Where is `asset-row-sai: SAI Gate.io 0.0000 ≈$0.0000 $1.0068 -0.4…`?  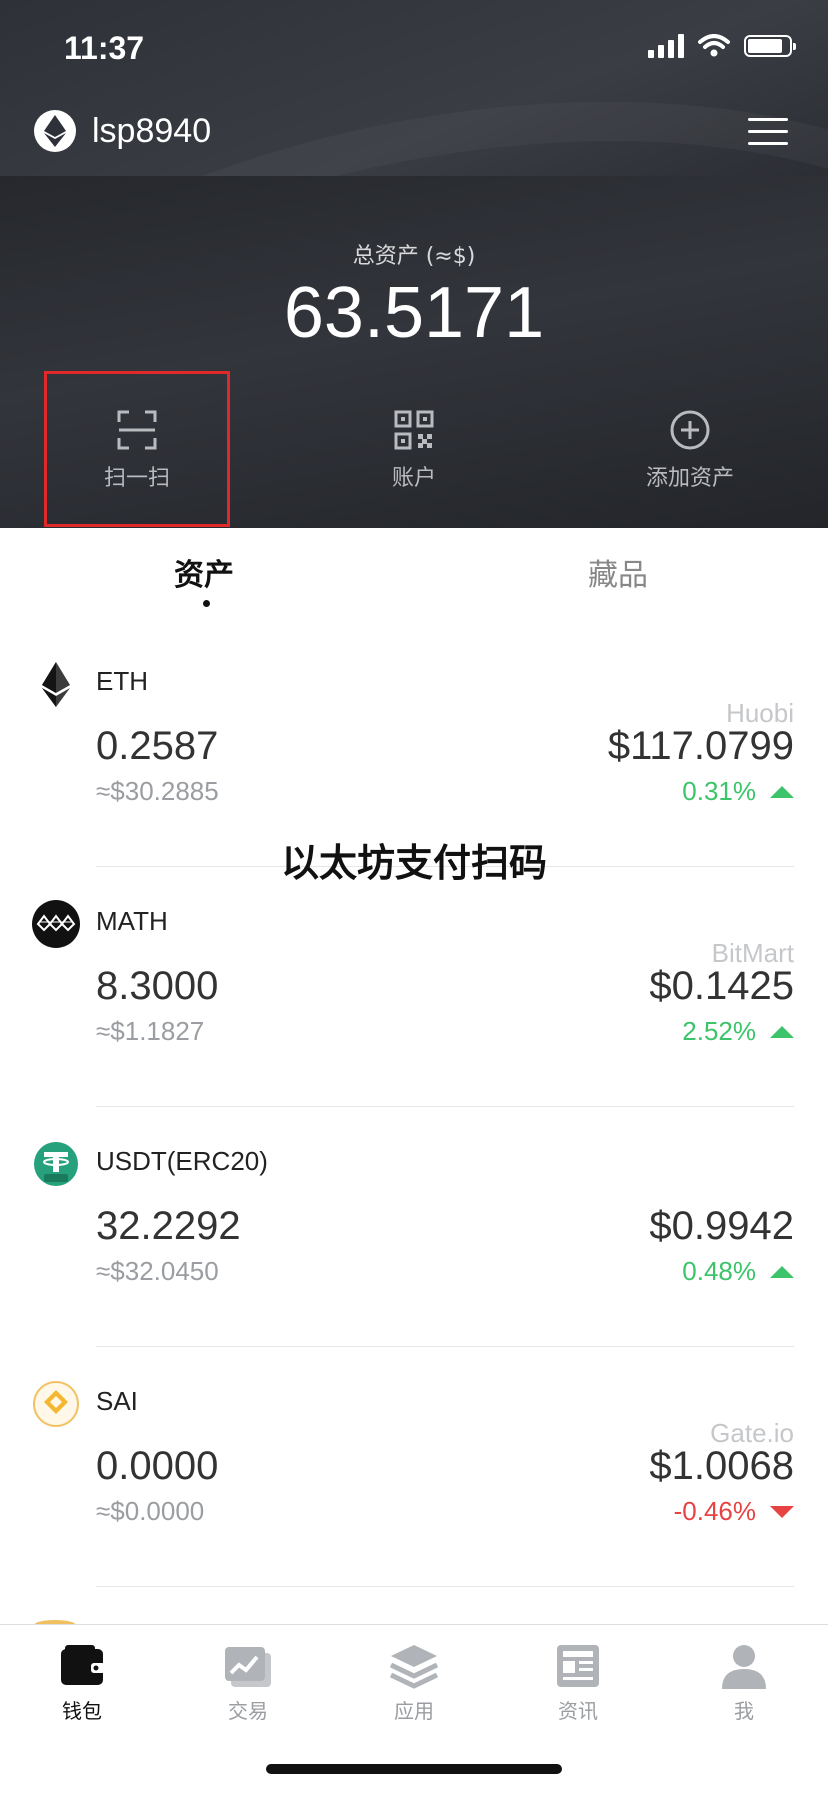 asset-row-sai: SAI Gate.io 0.0000 ≈$0.0000 $1.0068 -0.4… is located at coordinates (414, 1480).